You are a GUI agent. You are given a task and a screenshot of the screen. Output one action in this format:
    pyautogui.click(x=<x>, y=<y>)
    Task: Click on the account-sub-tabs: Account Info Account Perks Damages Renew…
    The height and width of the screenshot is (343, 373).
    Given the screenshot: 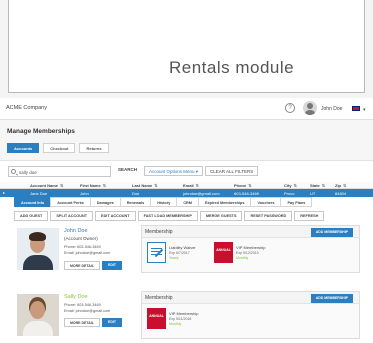 What is the action you would take?
    pyautogui.click(x=163, y=202)
    